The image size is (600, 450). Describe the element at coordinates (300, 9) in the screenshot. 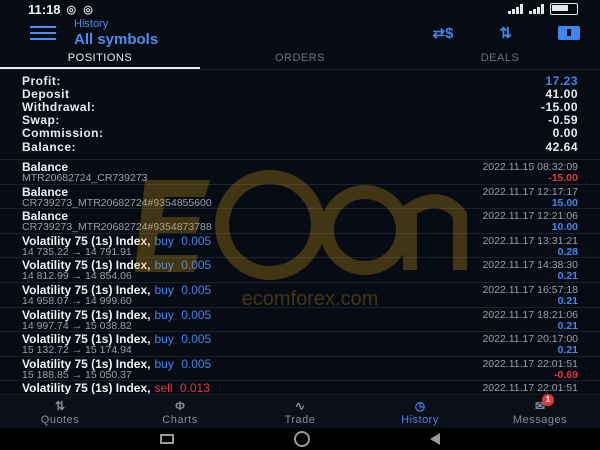

I see `status-bar: 11:18 ◎ ◎` at that location.